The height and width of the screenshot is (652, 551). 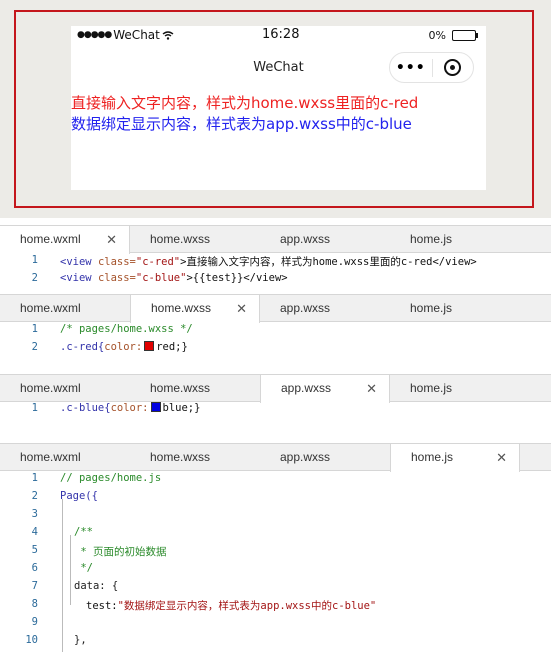 What do you see at coordinates (83, 532) in the screenshot?
I see `code-line: /**` at bounding box center [83, 532].